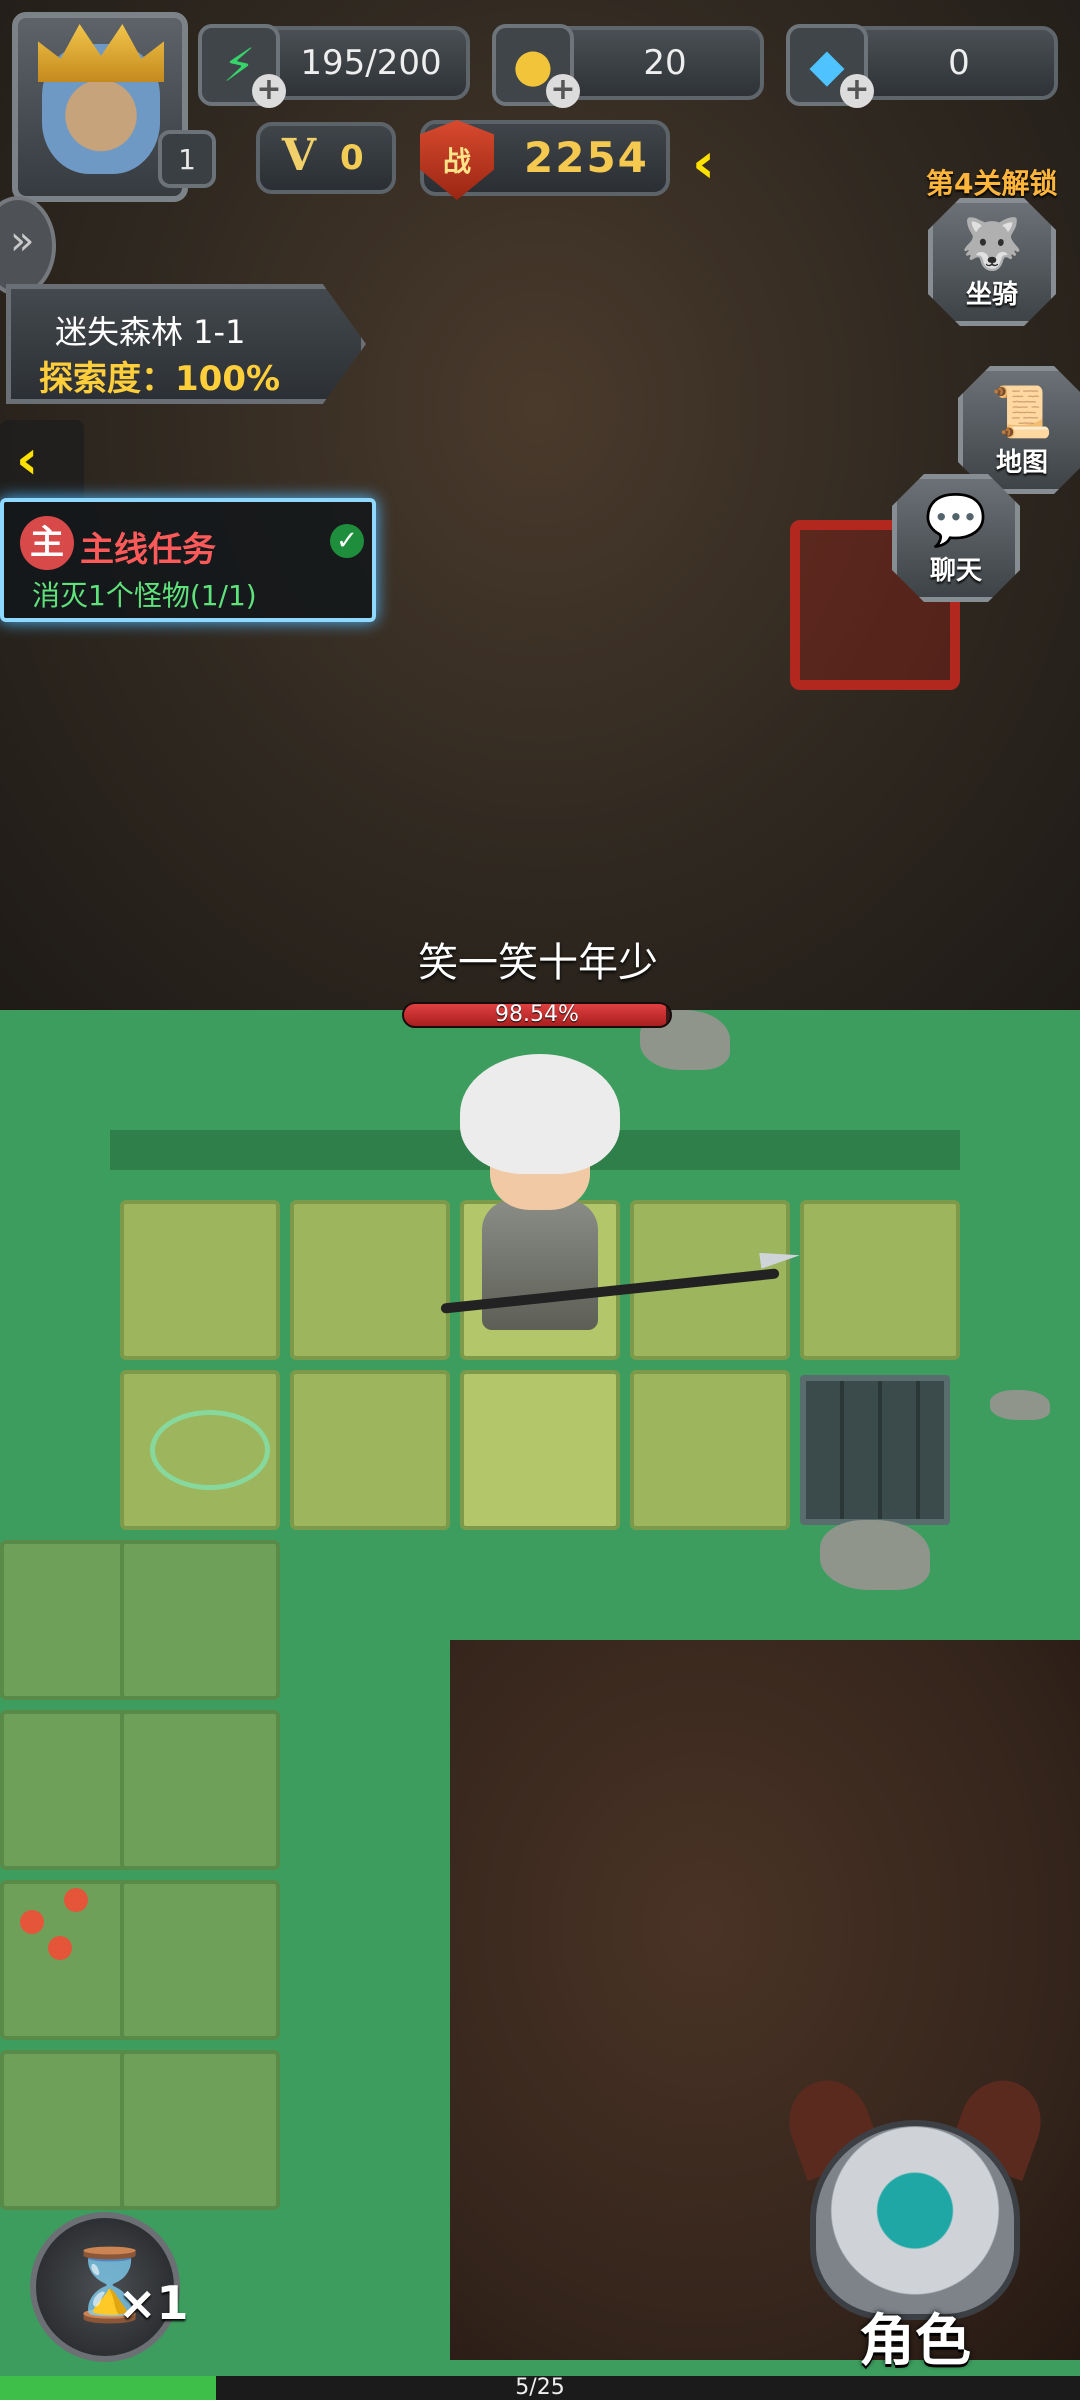 The width and height of the screenshot is (1080, 2400). I want to click on mount-unlock-note: 第4关解锁, so click(992, 183).